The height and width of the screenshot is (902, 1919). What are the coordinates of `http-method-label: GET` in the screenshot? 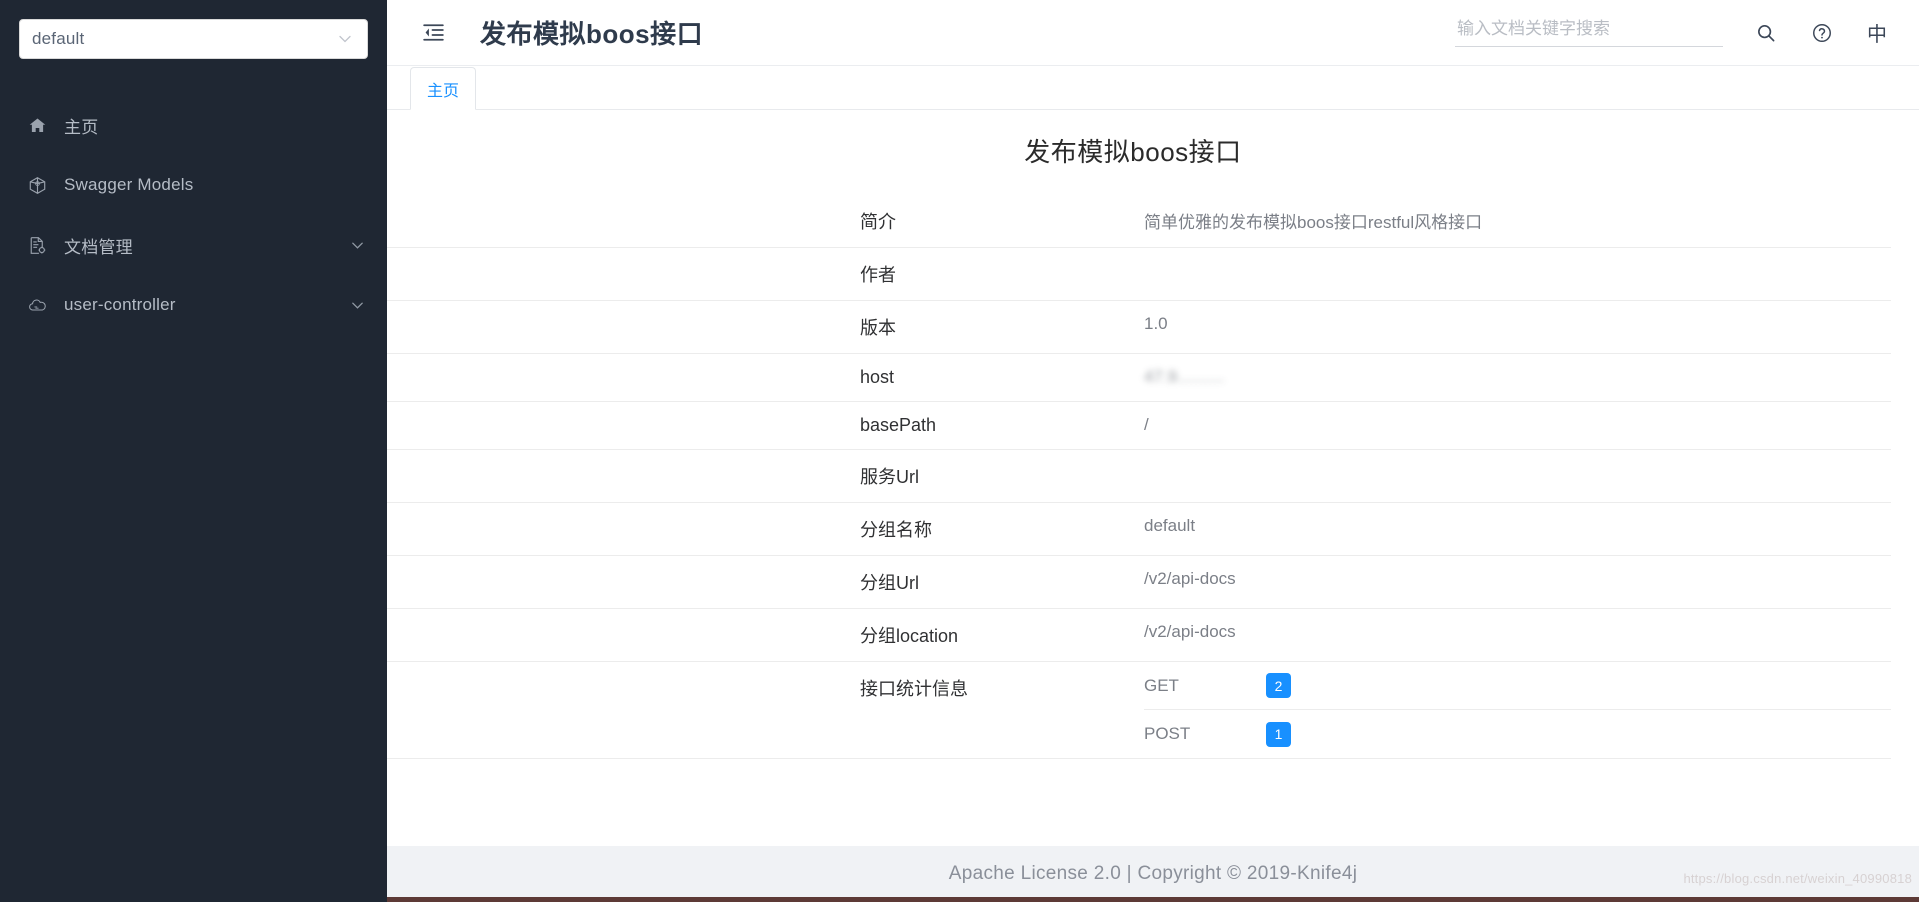 It's located at (1161, 685).